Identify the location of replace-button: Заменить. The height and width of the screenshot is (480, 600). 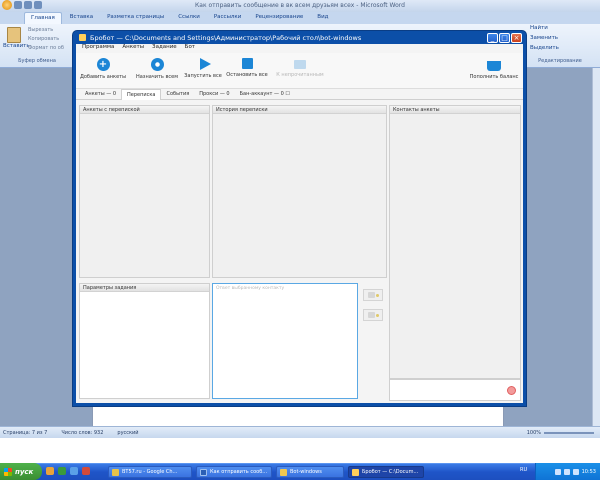
(560, 40).